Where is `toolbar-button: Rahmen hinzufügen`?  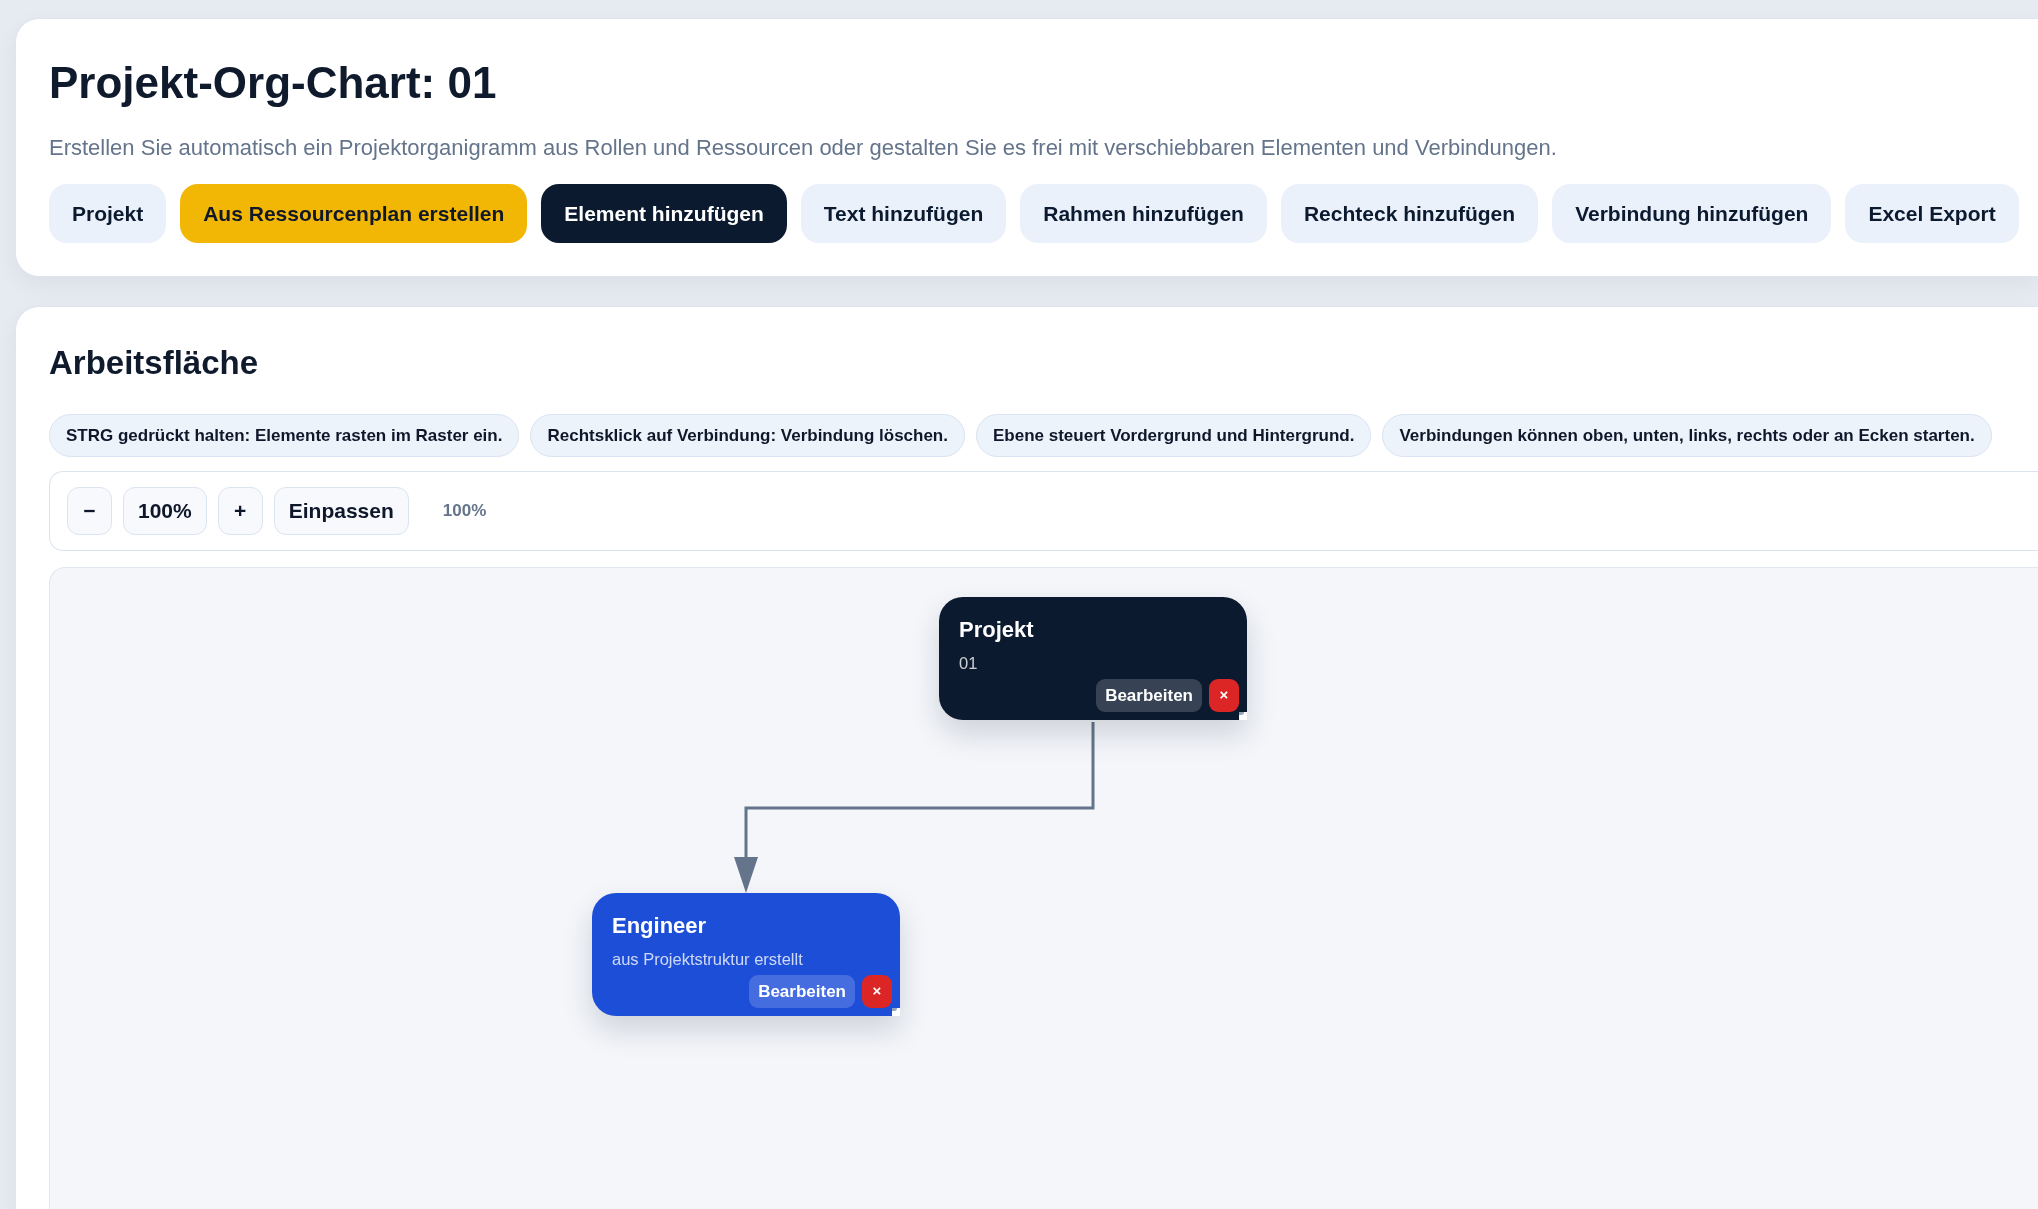 toolbar-button: Rahmen hinzufügen is located at coordinates (1143, 213).